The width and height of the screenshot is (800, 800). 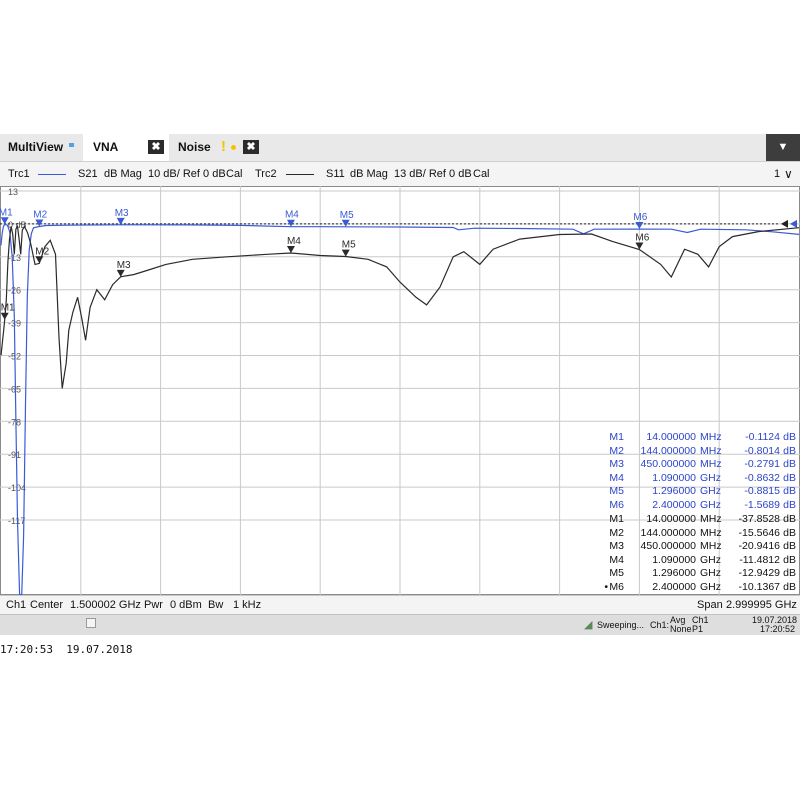 I want to click on y-tick-label: -91, so click(x=14, y=455).